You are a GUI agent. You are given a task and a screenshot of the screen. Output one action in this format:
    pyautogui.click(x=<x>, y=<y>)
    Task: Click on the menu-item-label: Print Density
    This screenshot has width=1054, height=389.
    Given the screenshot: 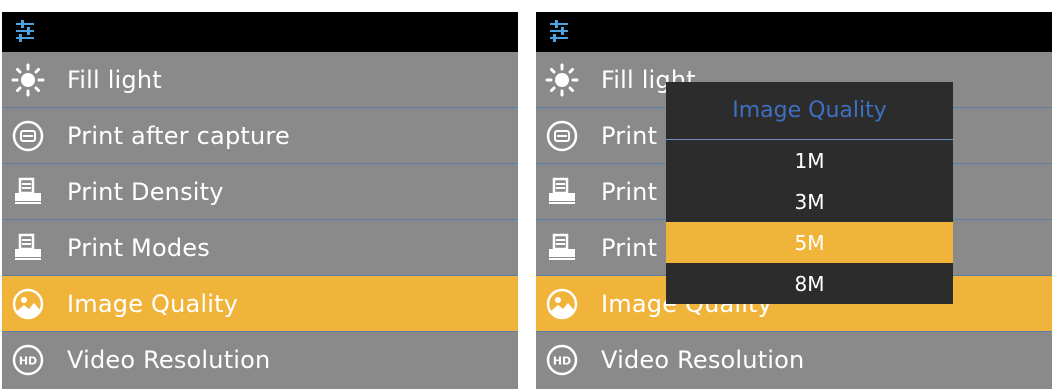 What is the action you would take?
    pyautogui.click(x=145, y=191)
    